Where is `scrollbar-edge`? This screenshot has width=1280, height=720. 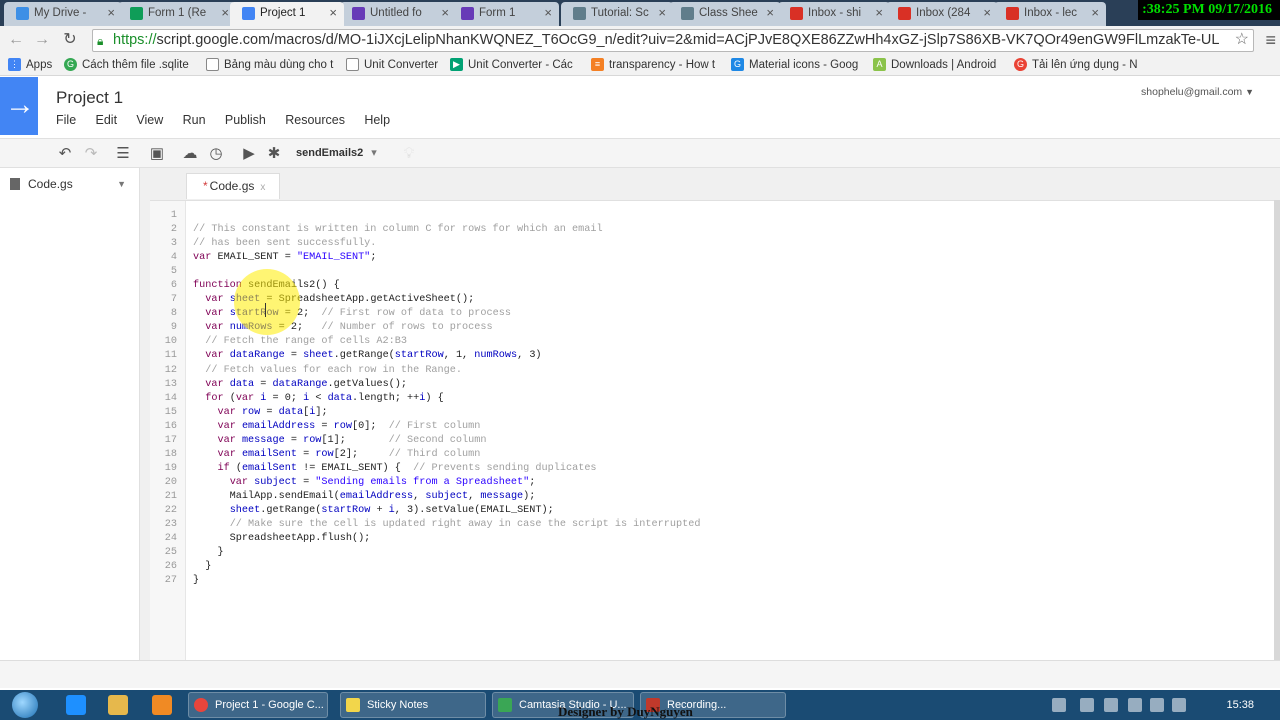 scrollbar-edge is located at coordinates (1277, 430).